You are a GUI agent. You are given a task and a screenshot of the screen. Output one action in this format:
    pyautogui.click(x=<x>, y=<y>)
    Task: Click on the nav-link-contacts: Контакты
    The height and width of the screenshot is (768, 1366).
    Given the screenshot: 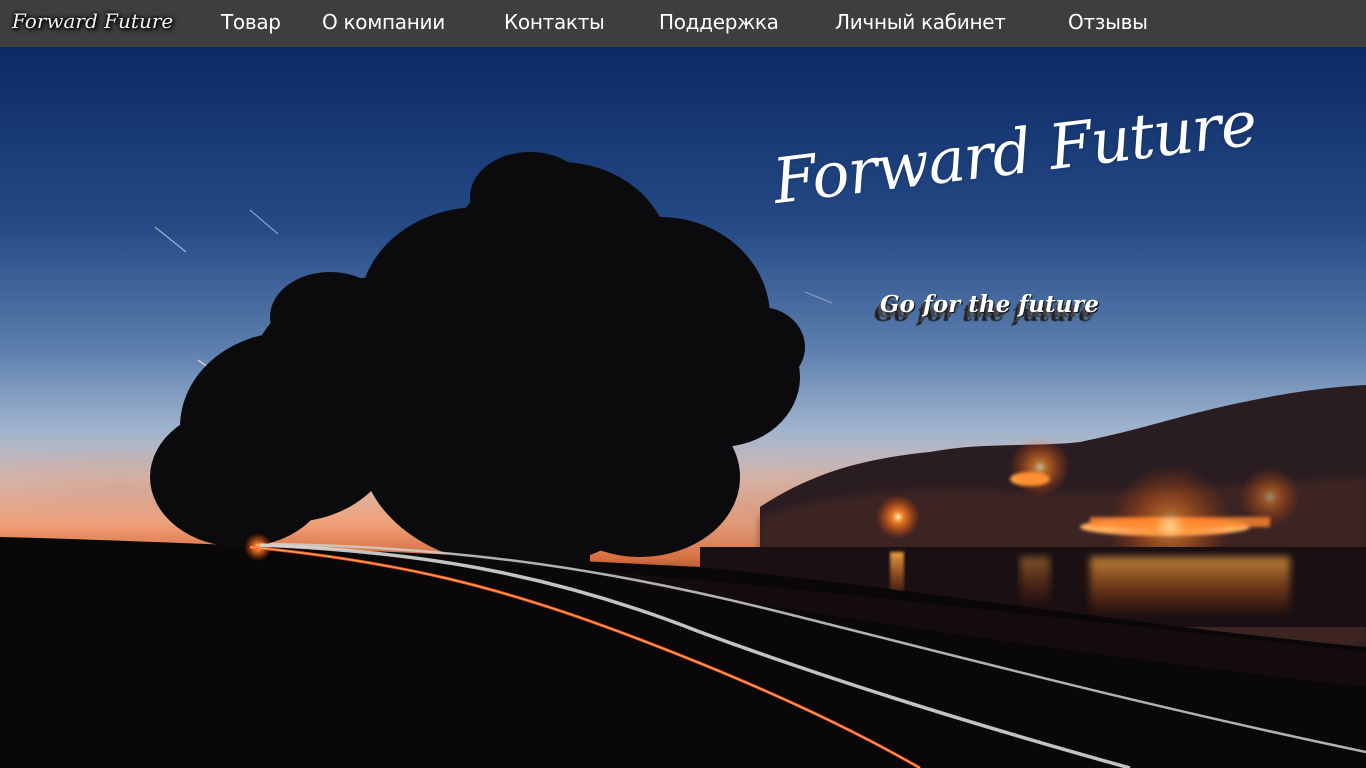 What is the action you would take?
    pyautogui.click(x=554, y=22)
    